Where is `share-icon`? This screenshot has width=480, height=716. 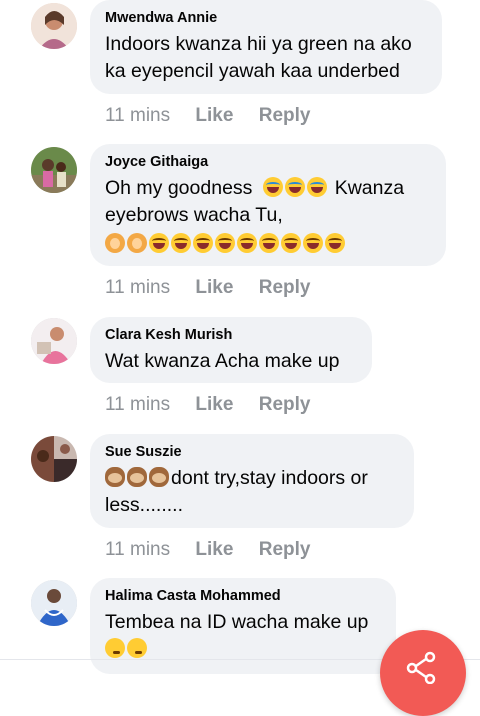 share-icon is located at coordinates (421, 667).